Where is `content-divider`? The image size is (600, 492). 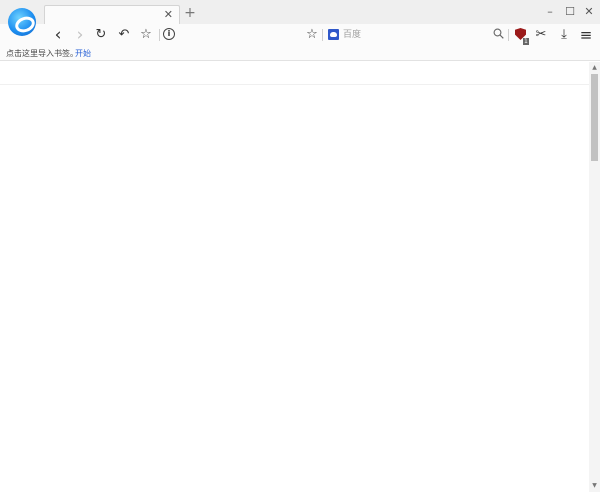
content-divider is located at coordinates (294, 84).